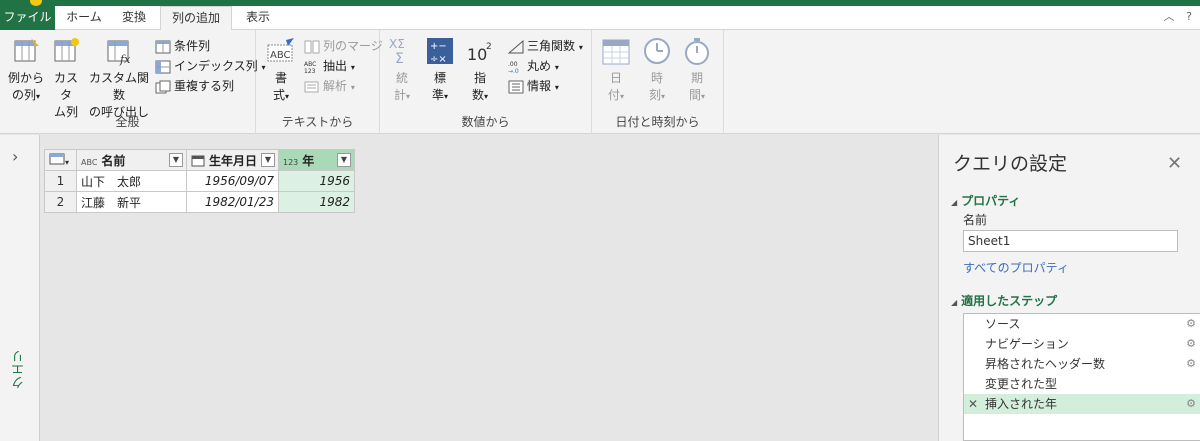  Describe the element at coordinates (401, 78) in the screenshot. I see `statistics-label-1: 統` at that location.